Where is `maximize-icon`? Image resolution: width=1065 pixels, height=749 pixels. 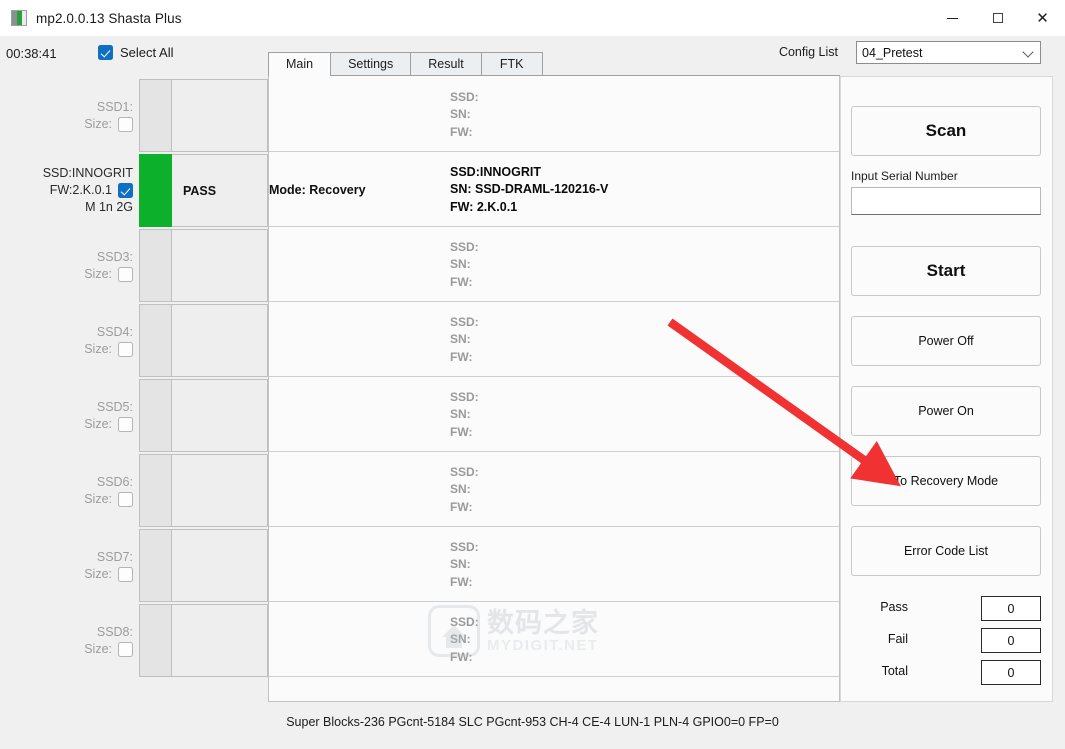 maximize-icon is located at coordinates (997, 18).